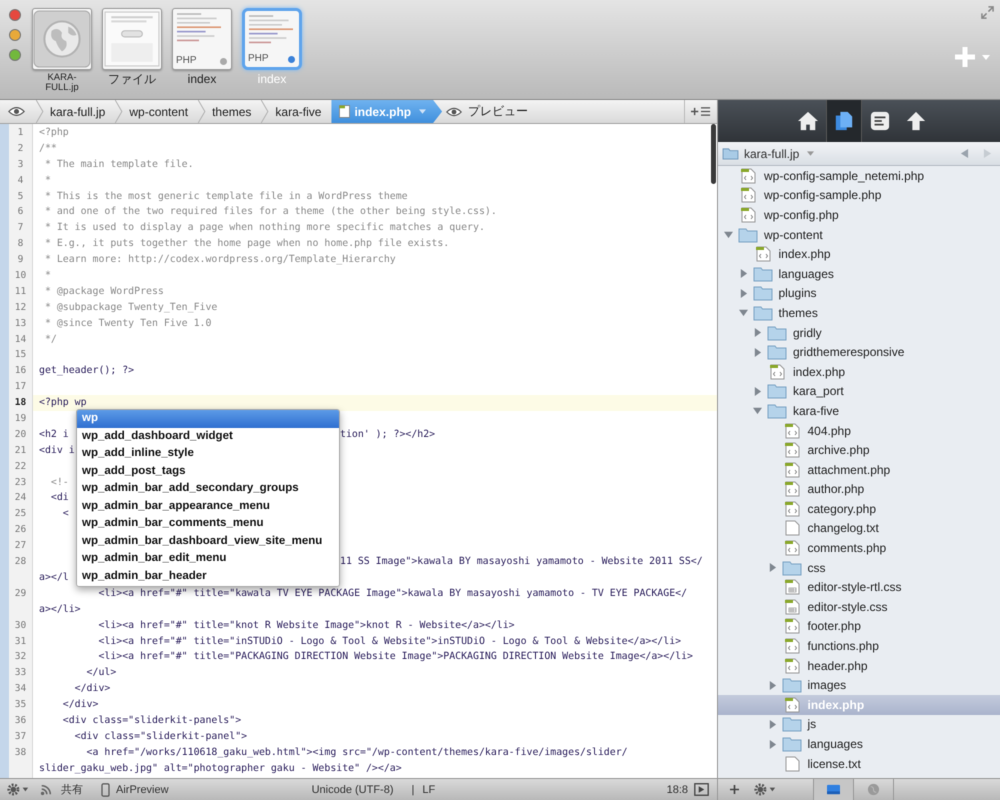 The height and width of the screenshot is (800, 1000). What do you see at coordinates (202, 79) in the screenshot?
I see `document-label: index` at bounding box center [202, 79].